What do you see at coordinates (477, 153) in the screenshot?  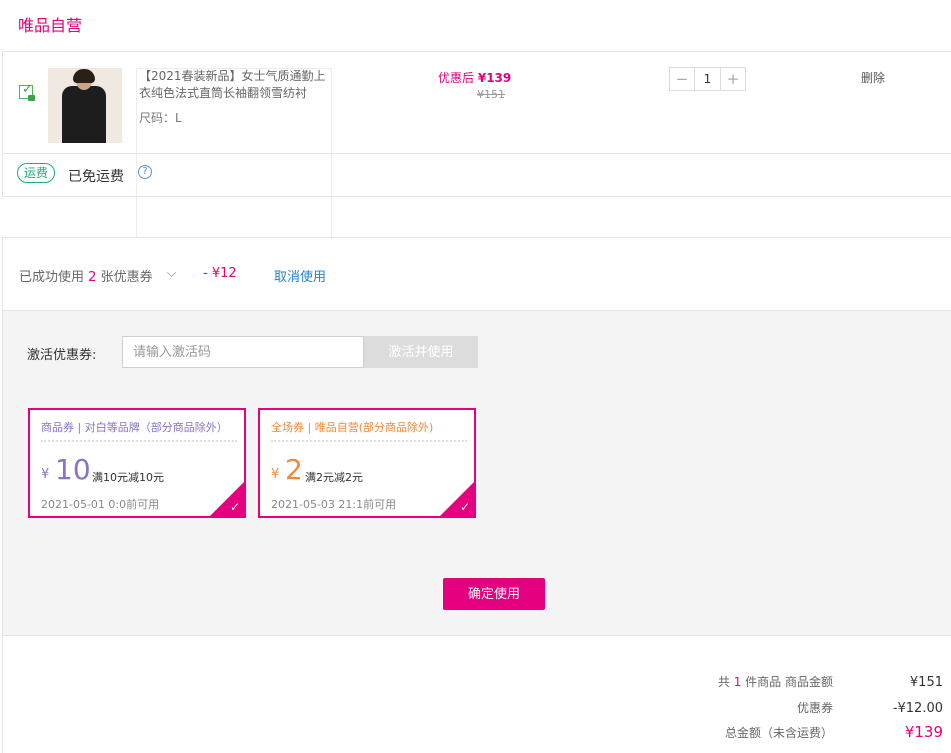 I see `divider` at bounding box center [477, 153].